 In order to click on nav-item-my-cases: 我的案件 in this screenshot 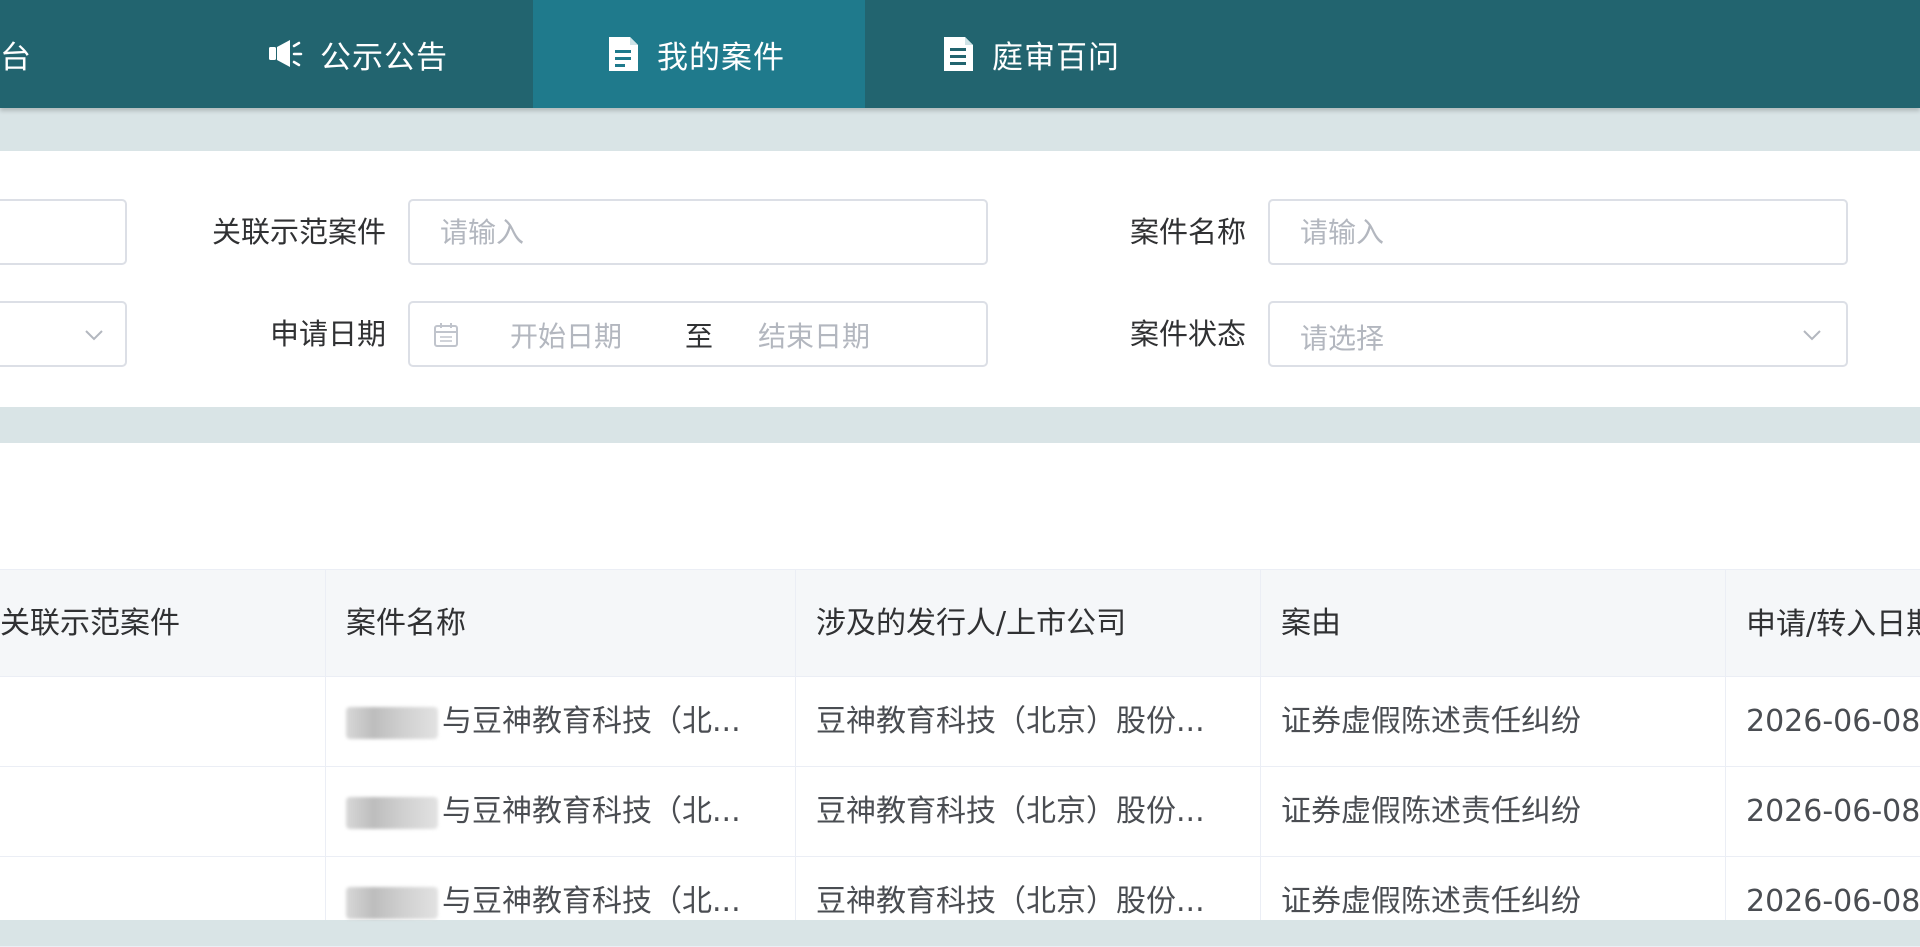, I will do `click(699, 54)`.